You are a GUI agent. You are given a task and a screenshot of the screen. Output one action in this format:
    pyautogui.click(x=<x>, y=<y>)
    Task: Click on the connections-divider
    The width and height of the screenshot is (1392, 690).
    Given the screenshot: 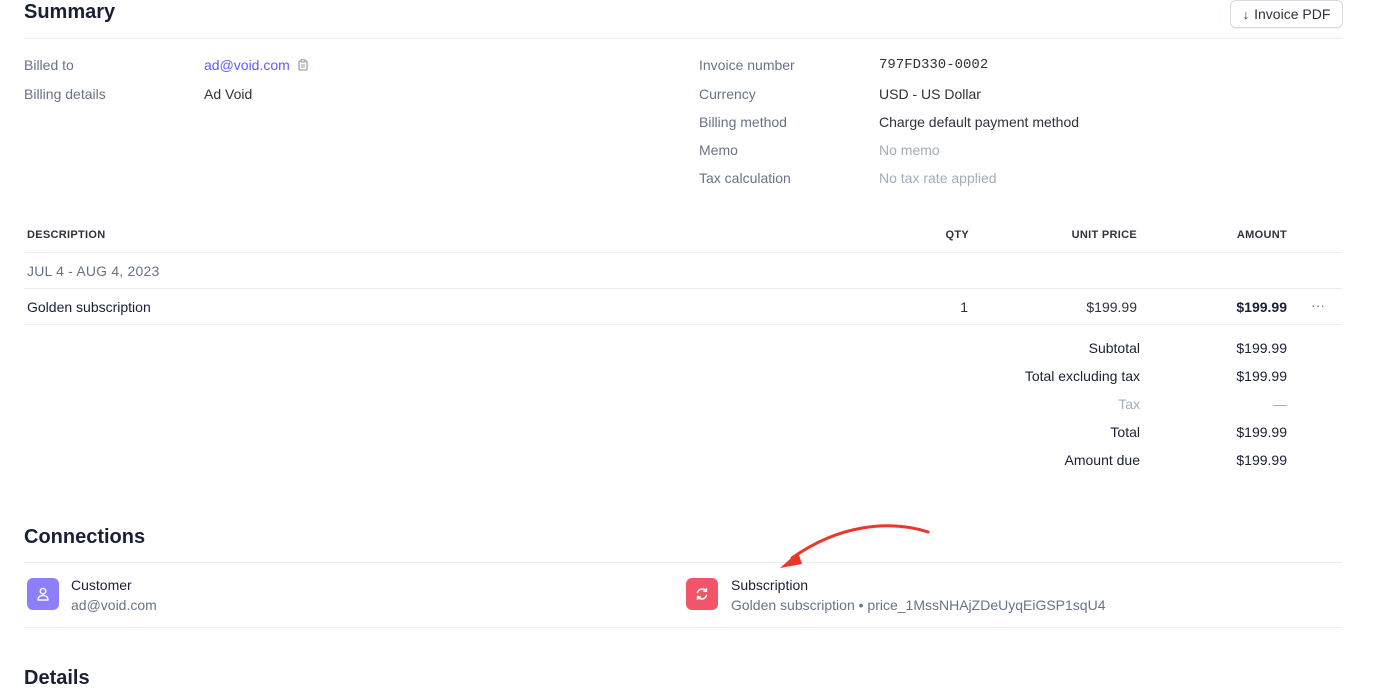 What is the action you would take?
    pyautogui.click(x=683, y=562)
    